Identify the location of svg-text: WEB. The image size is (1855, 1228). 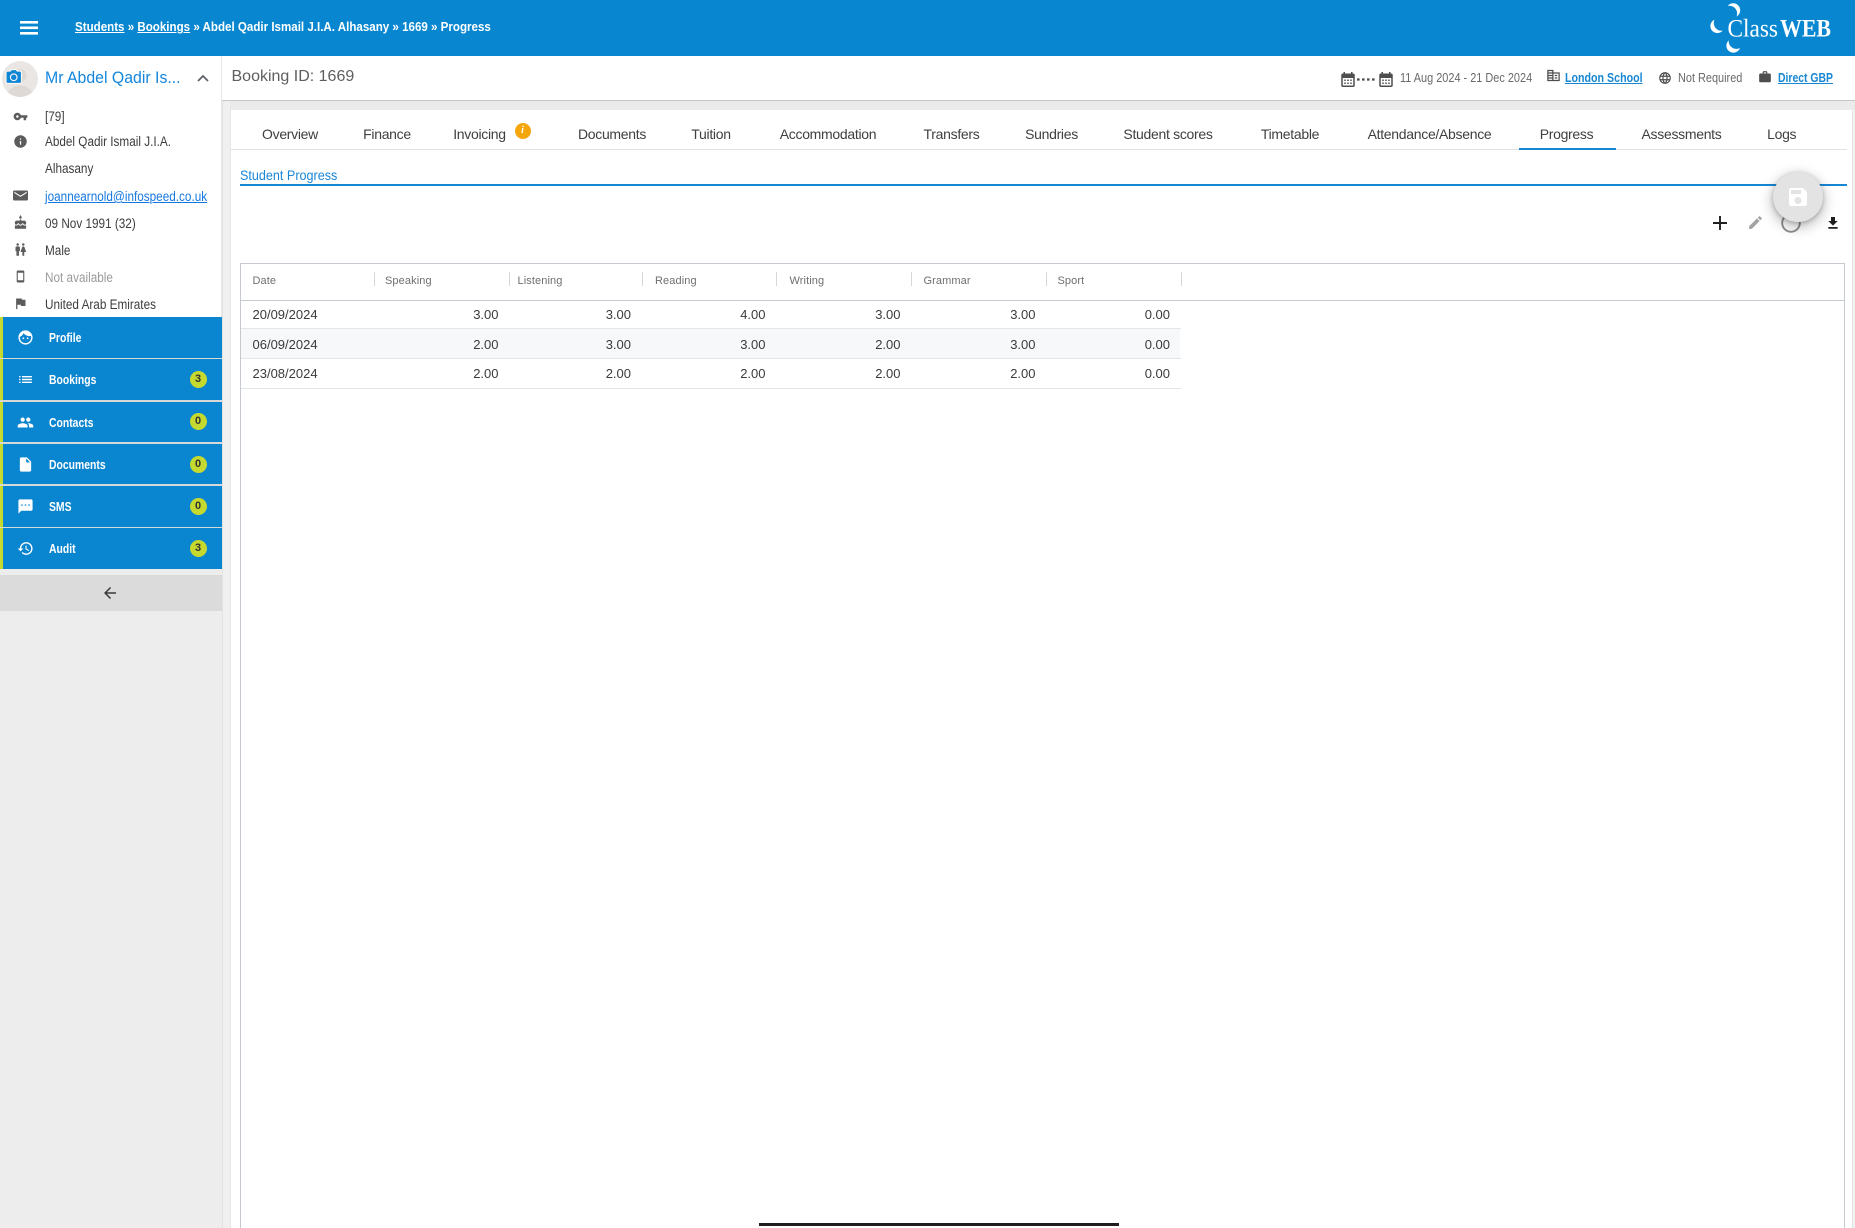
(1805, 28).